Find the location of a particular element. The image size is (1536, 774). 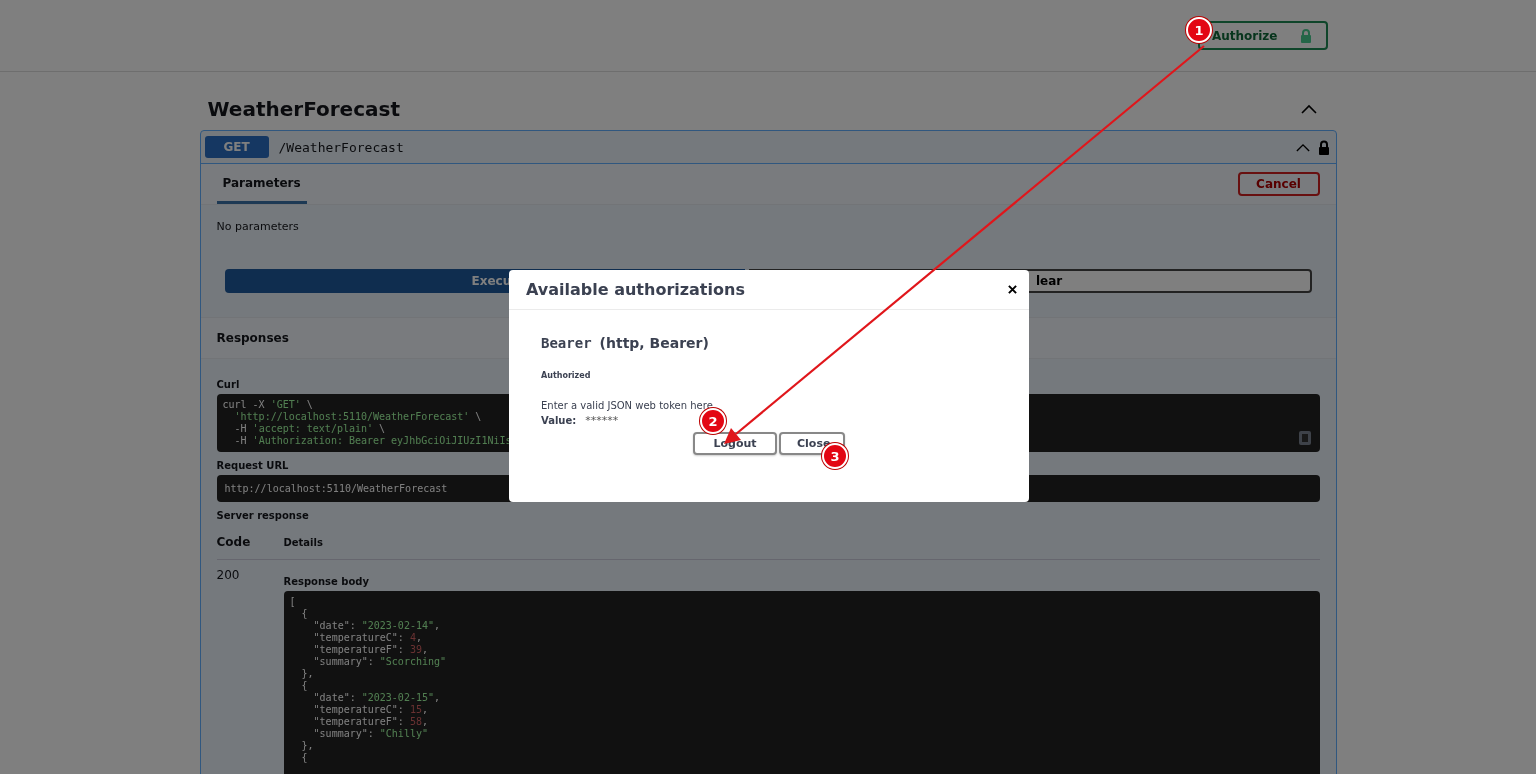

method-badge: GET is located at coordinates (236, 147).